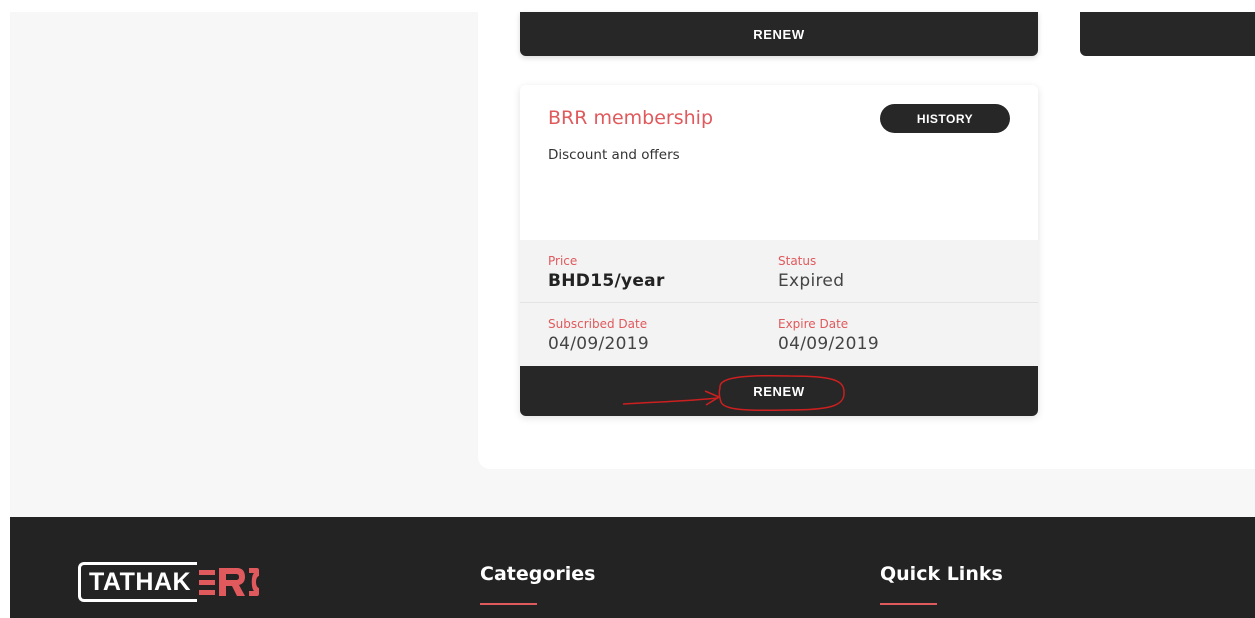 The image size is (1255, 618). I want to click on renew-button: RENEW, so click(779, 391).